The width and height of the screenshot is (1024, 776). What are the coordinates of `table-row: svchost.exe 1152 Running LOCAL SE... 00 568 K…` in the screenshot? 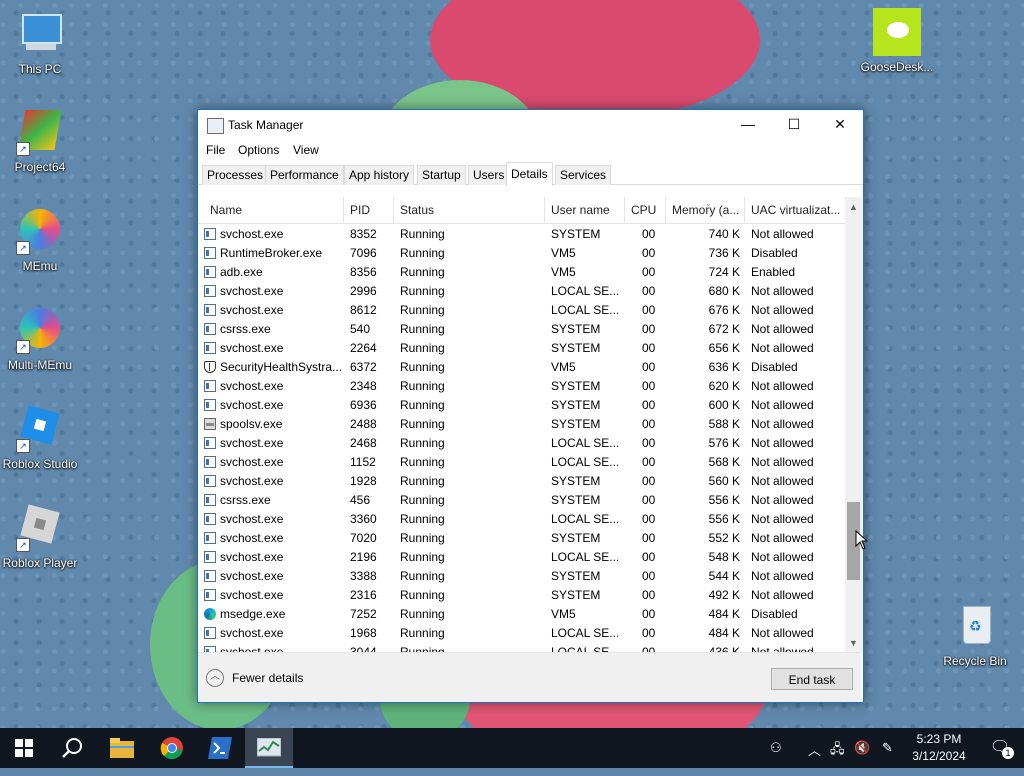 It's located at (521, 462).